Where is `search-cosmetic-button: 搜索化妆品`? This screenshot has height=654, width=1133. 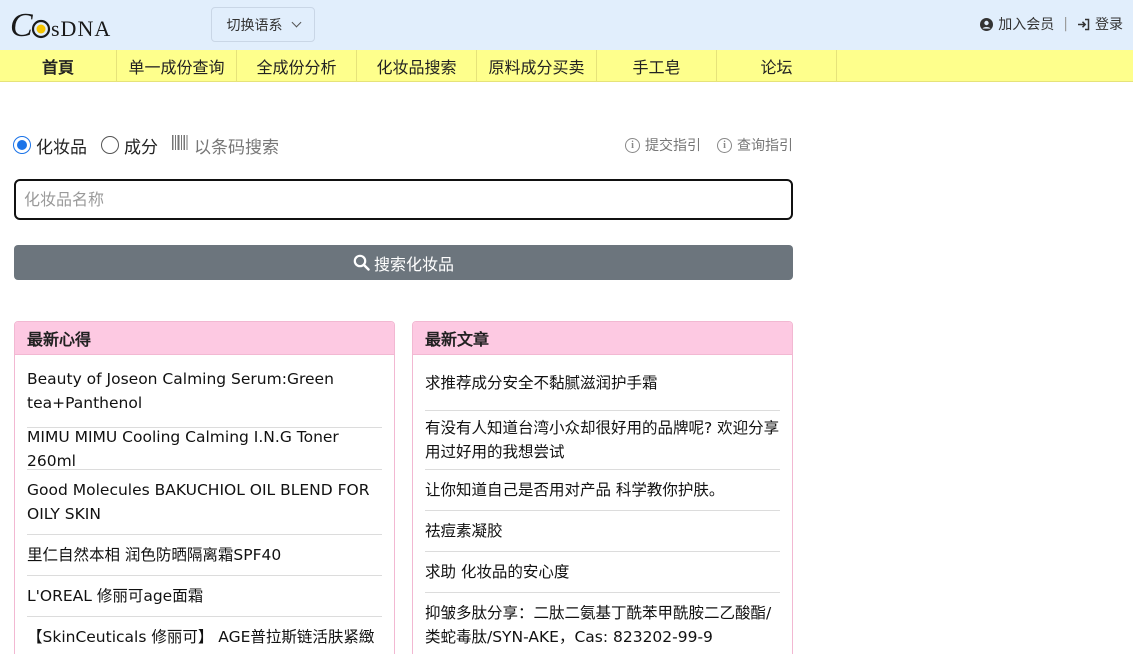
search-cosmetic-button: 搜索化妆品 is located at coordinates (403, 262).